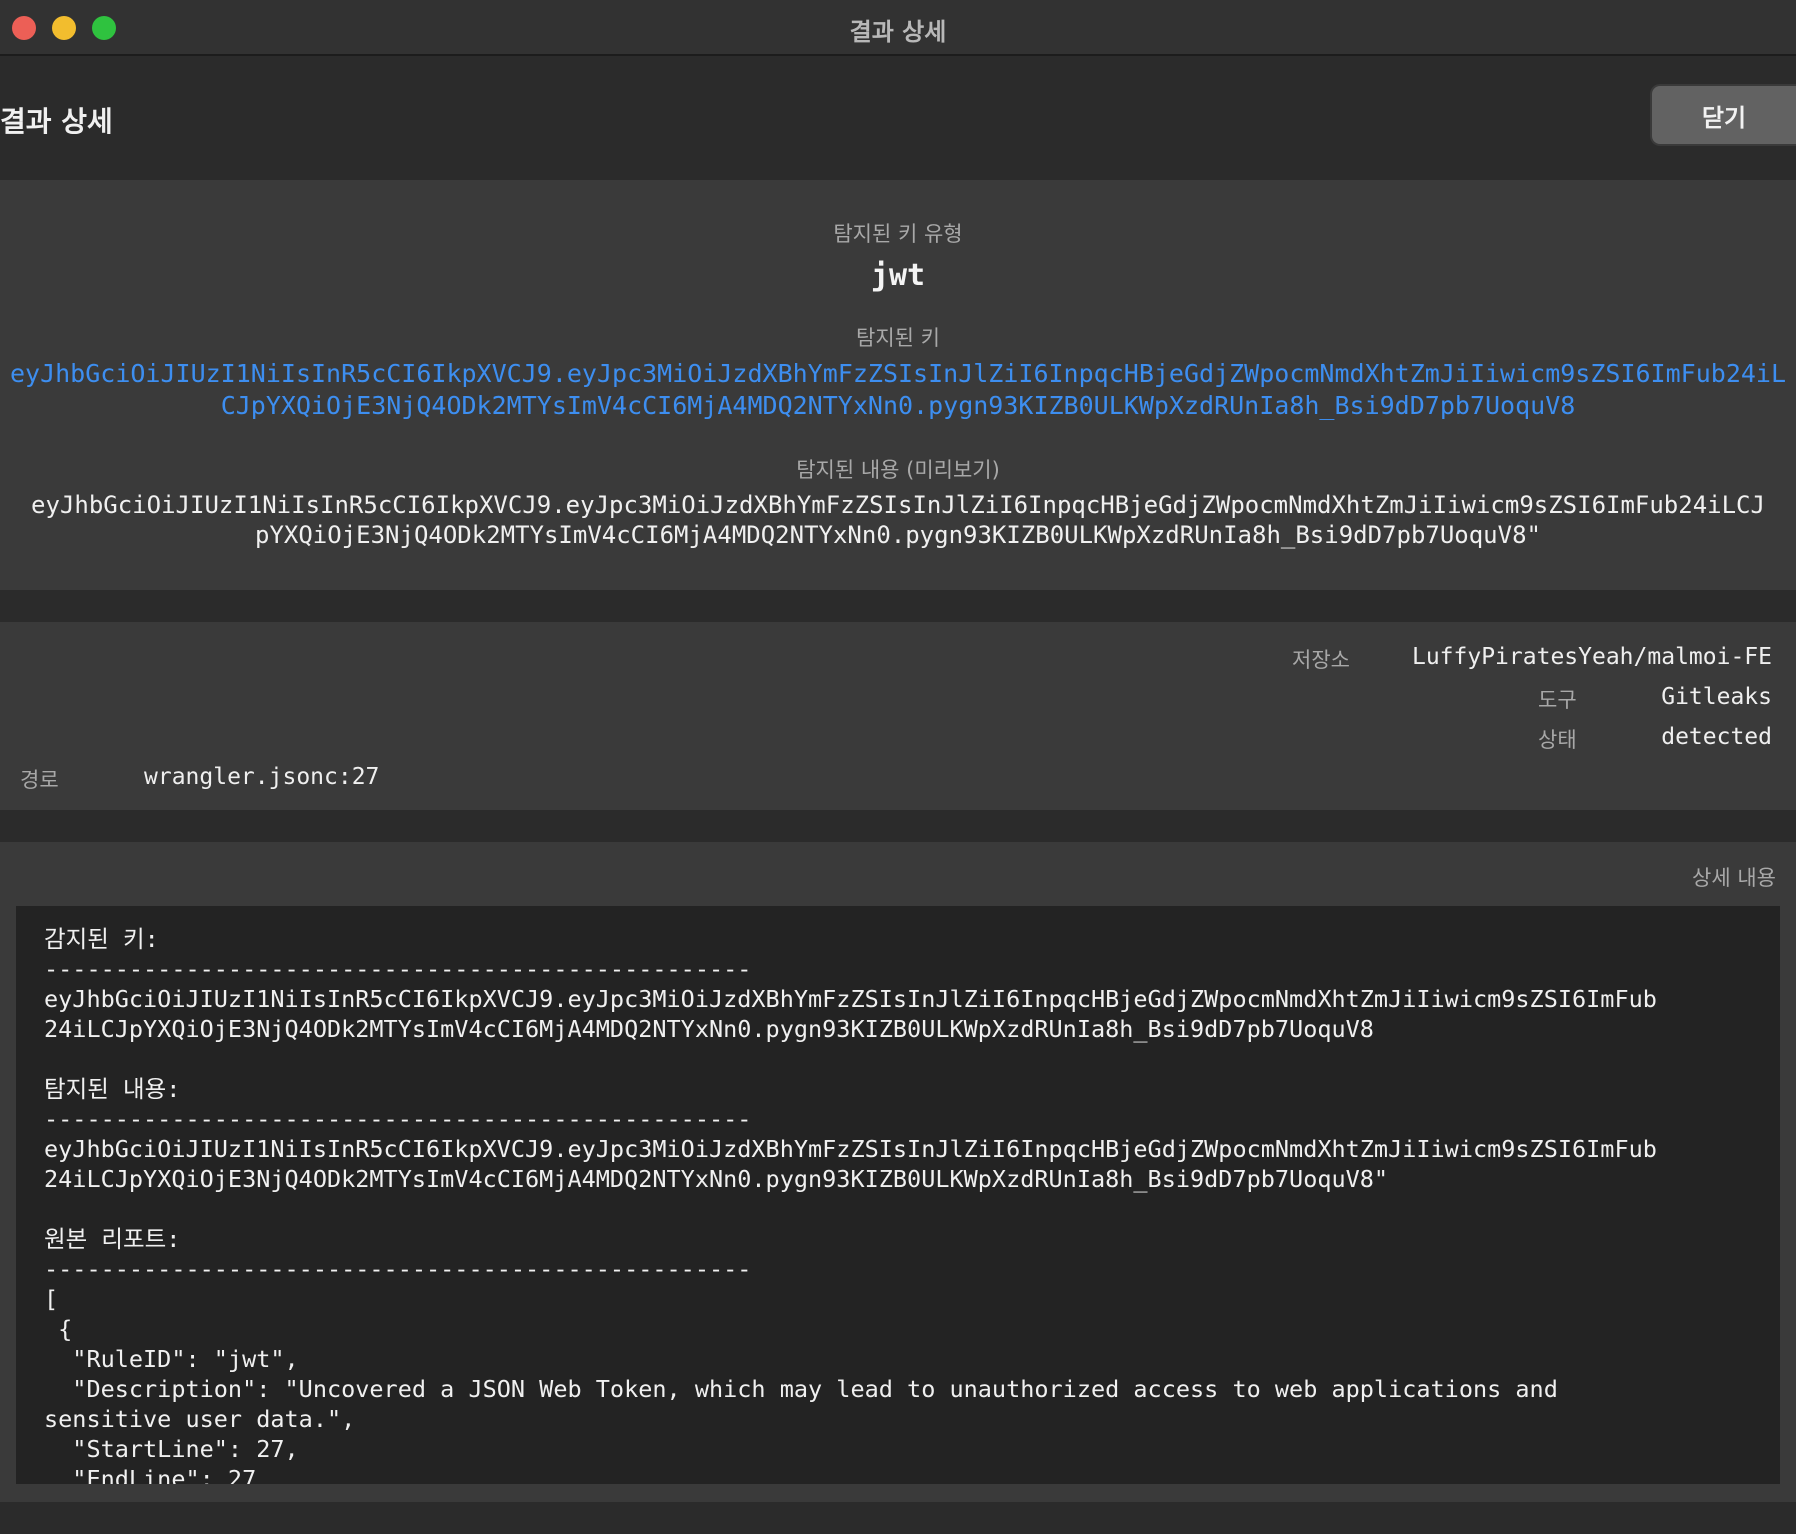  Describe the element at coordinates (898, 32) in the screenshot. I see `window-title: 결과 상세` at that location.